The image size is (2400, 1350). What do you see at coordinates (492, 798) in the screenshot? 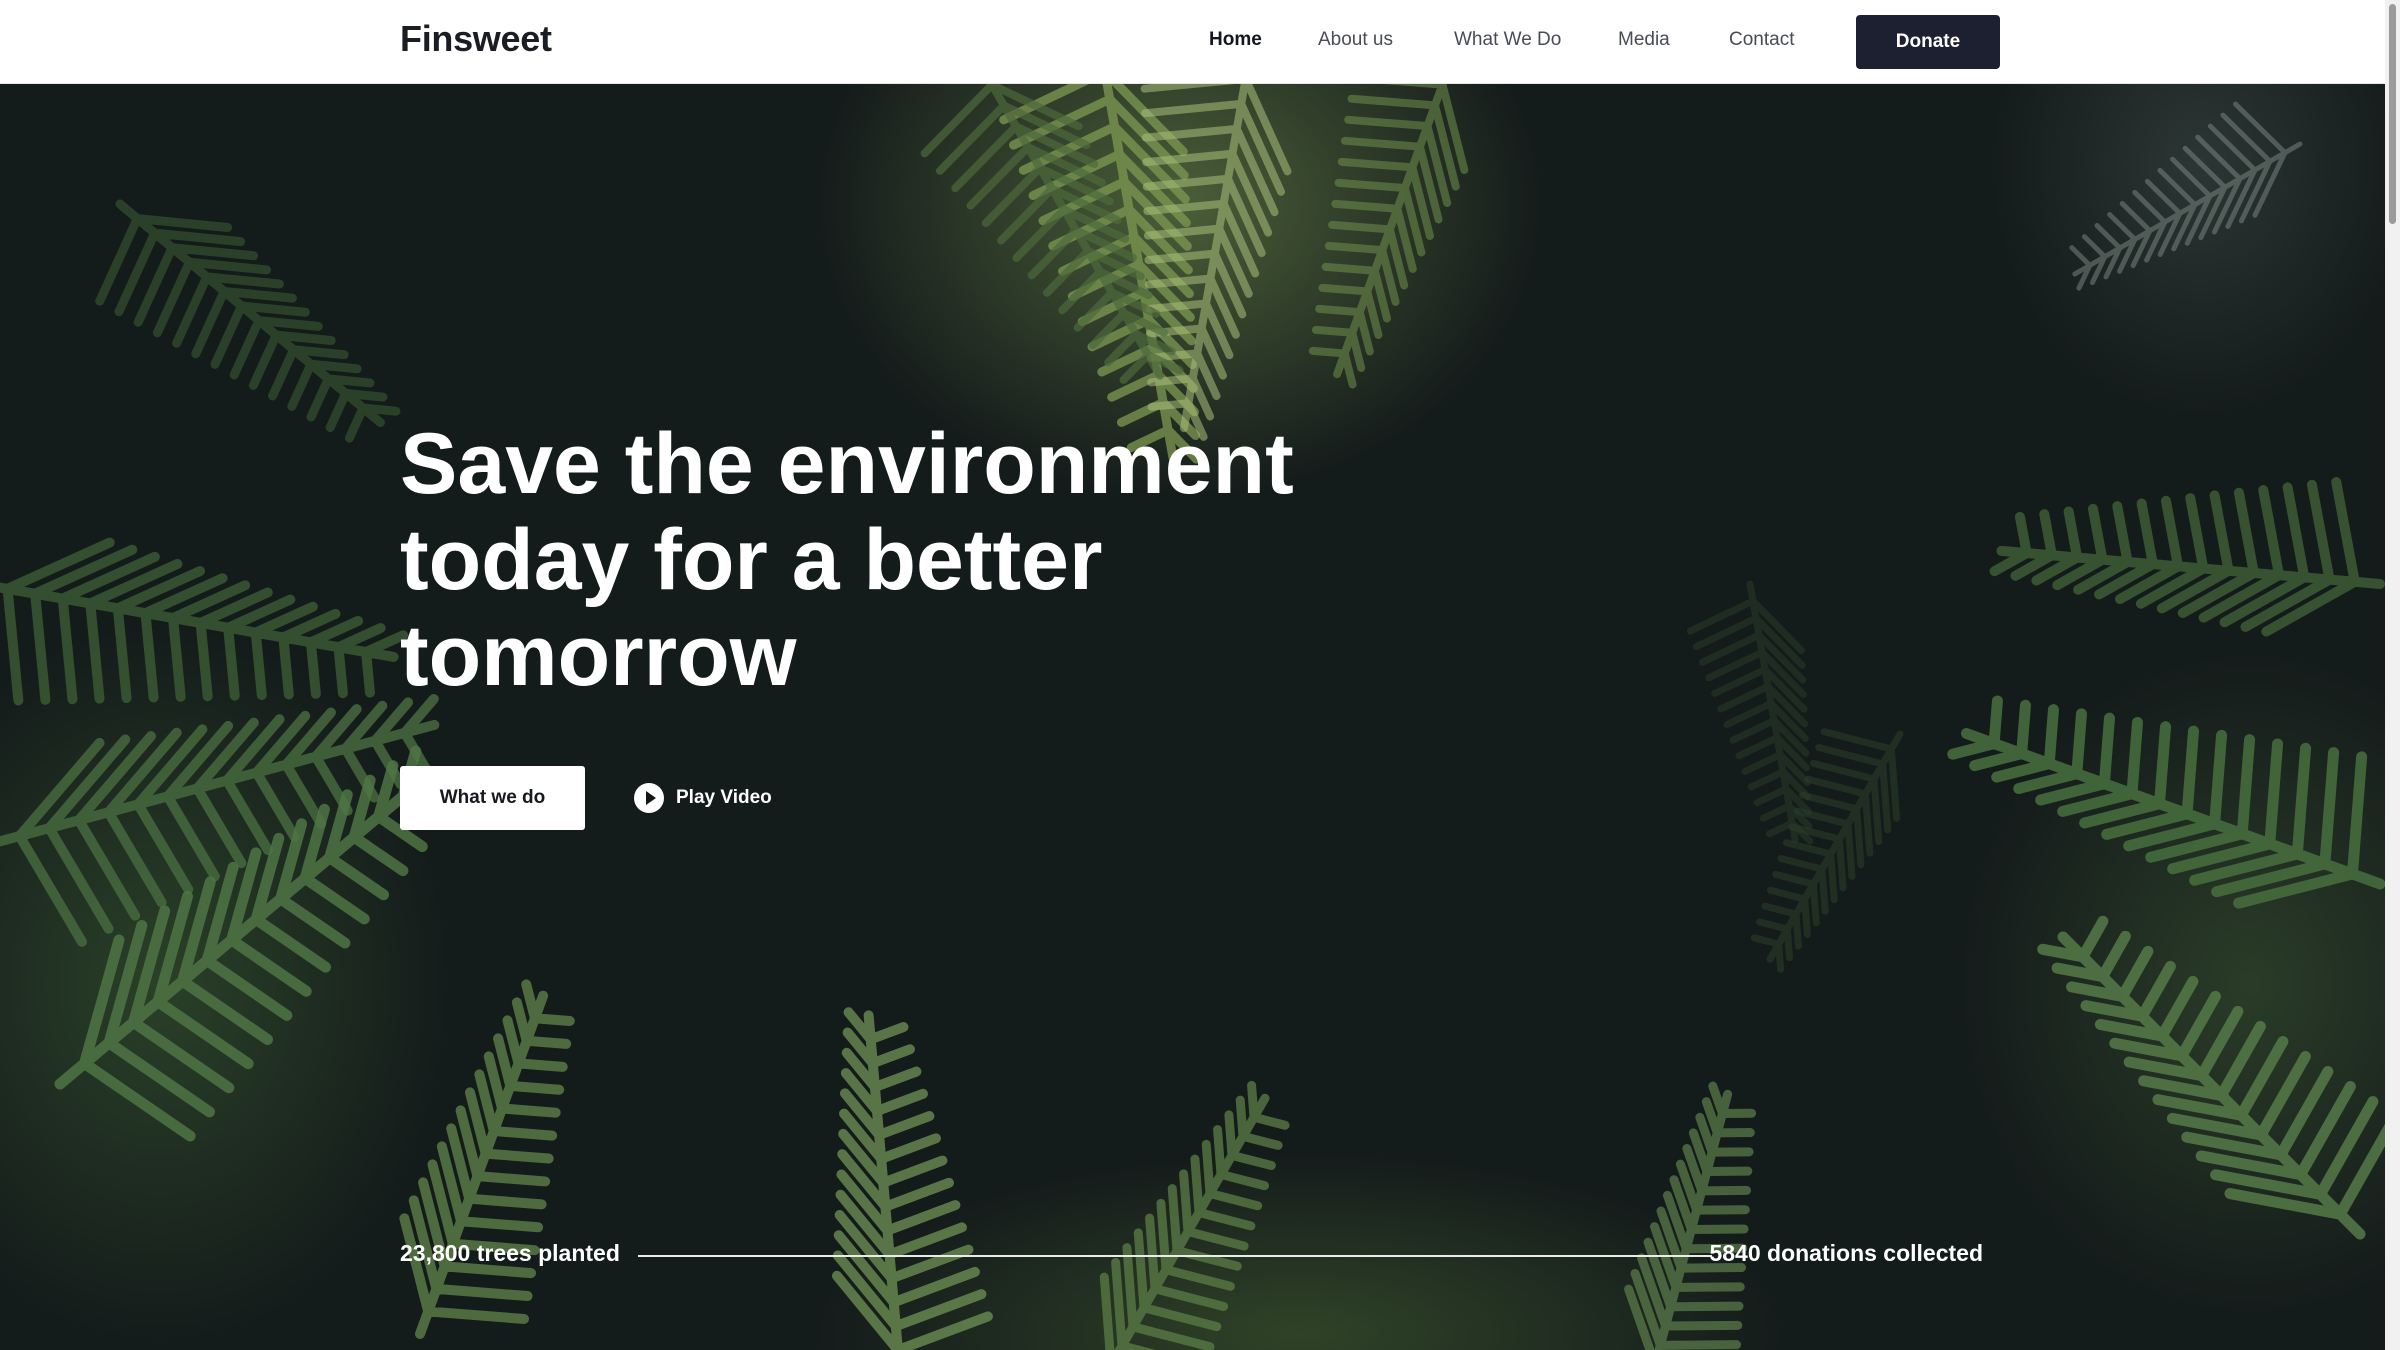
I see `what-we-do-button: What we do` at bounding box center [492, 798].